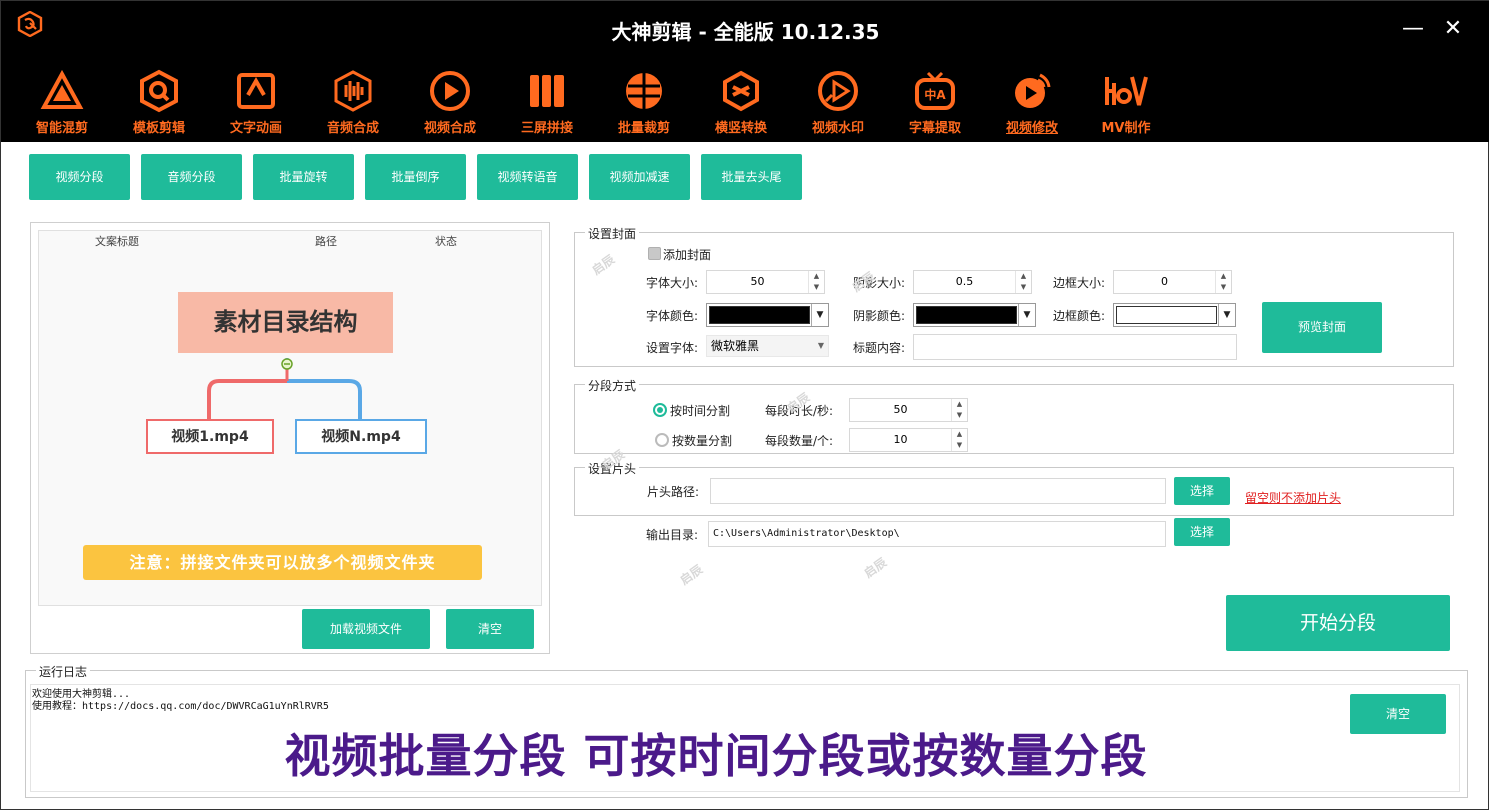 The width and height of the screenshot is (1489, 810). I want to click on tab-video-segment: 视频分段, so click(79, 177).